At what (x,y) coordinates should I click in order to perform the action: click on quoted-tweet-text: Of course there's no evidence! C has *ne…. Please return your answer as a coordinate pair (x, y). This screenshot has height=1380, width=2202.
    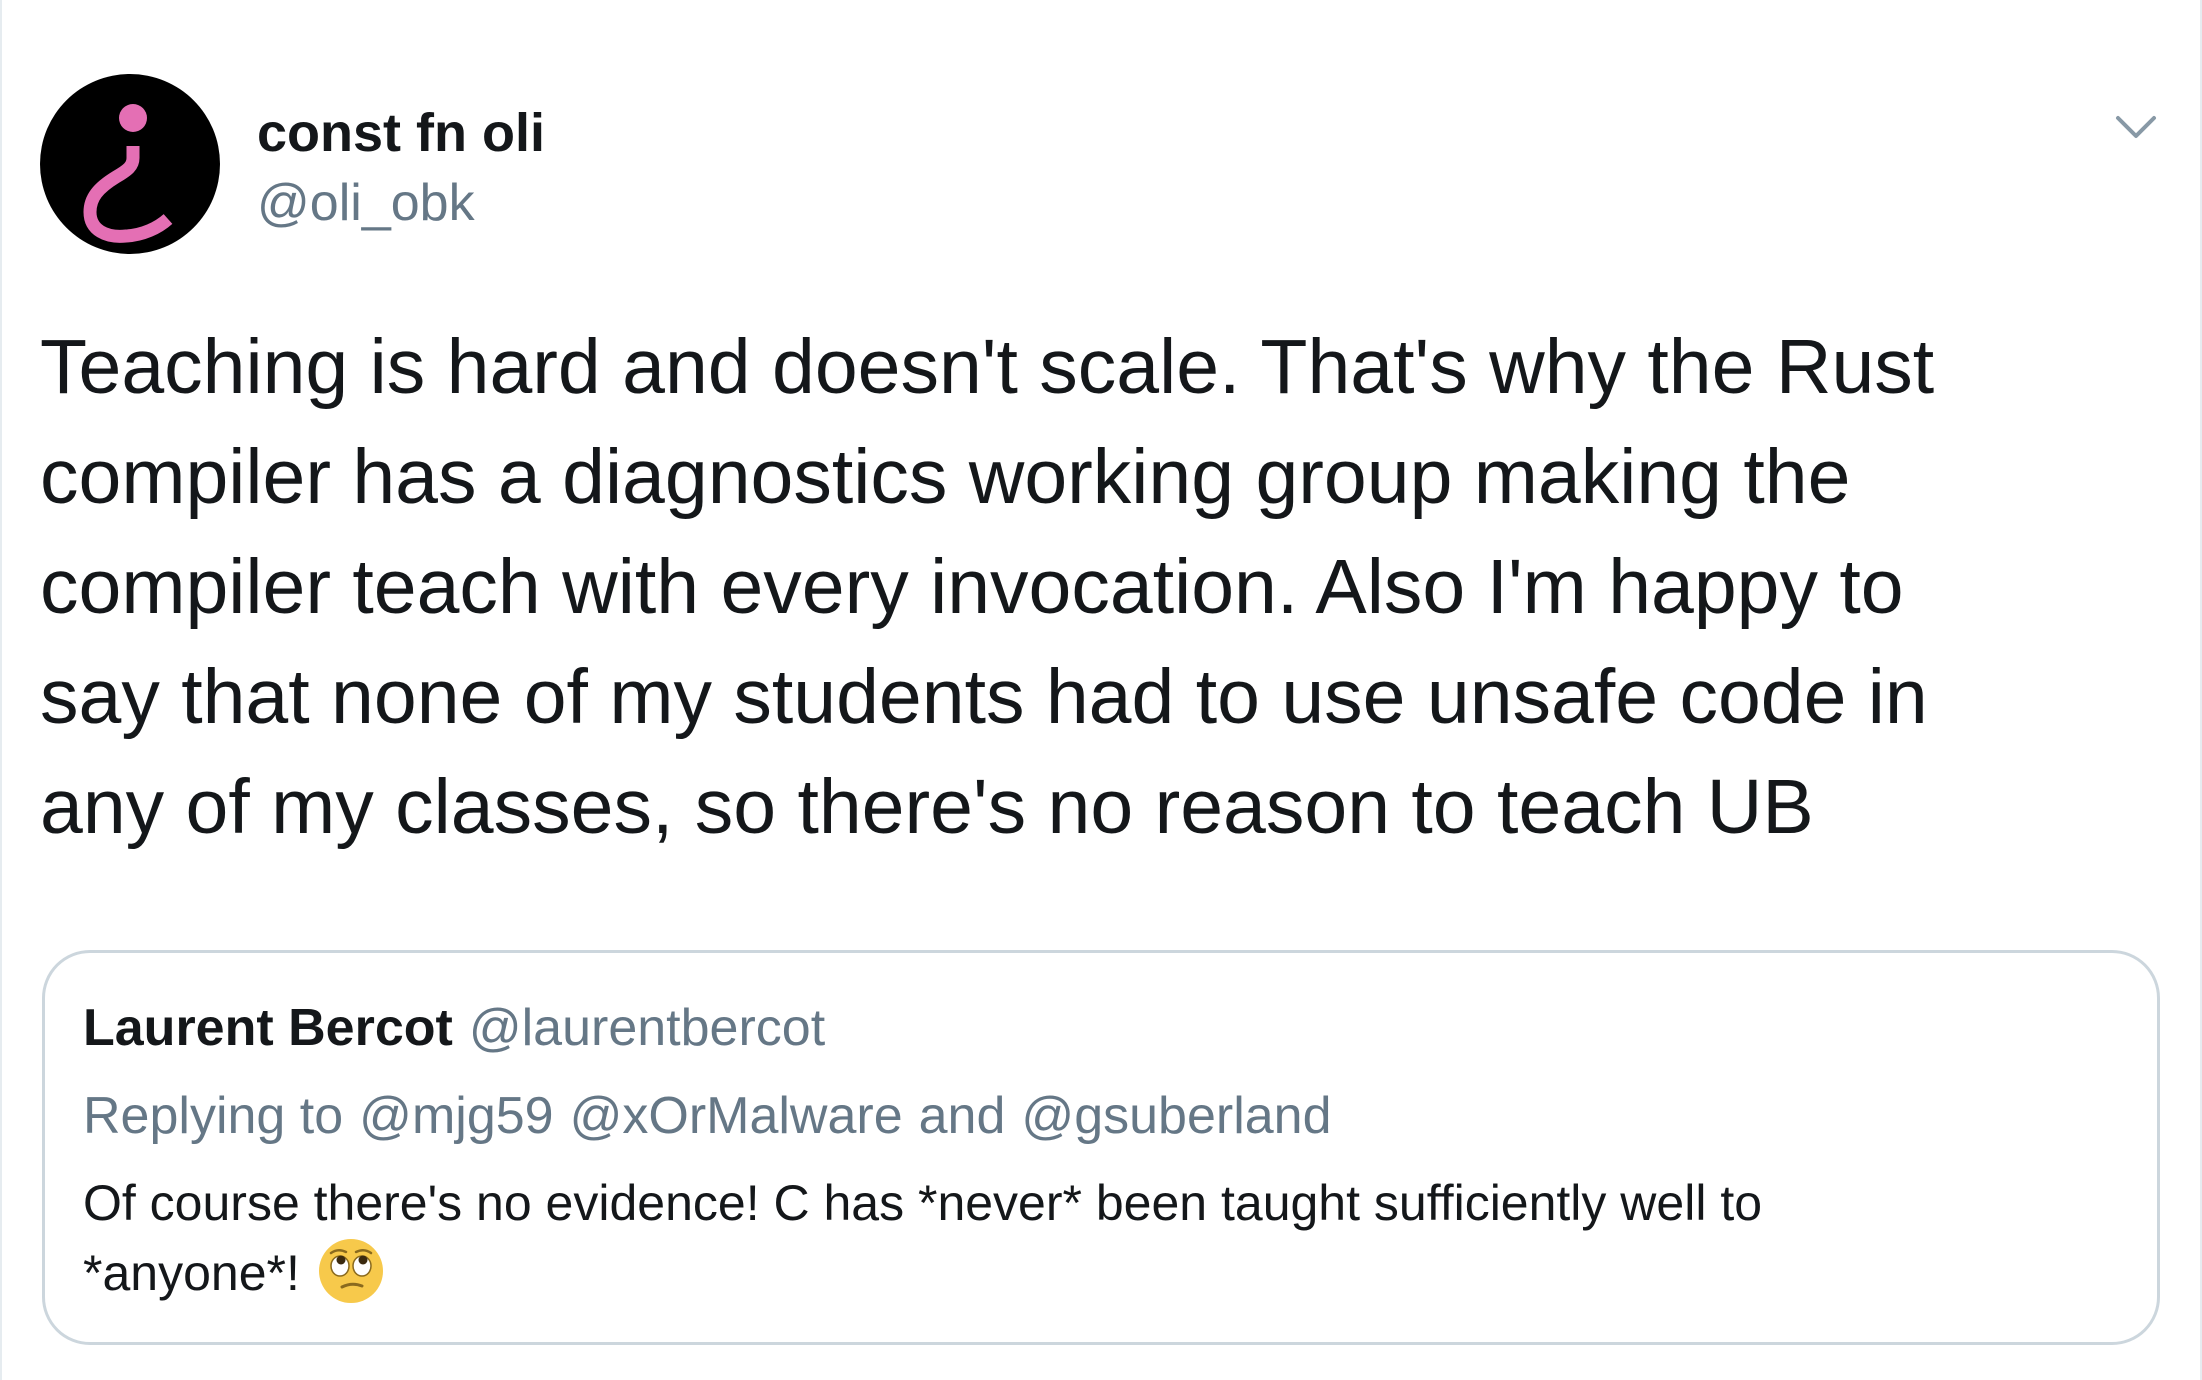
    Looking at the image, I should click on (922, 1240).